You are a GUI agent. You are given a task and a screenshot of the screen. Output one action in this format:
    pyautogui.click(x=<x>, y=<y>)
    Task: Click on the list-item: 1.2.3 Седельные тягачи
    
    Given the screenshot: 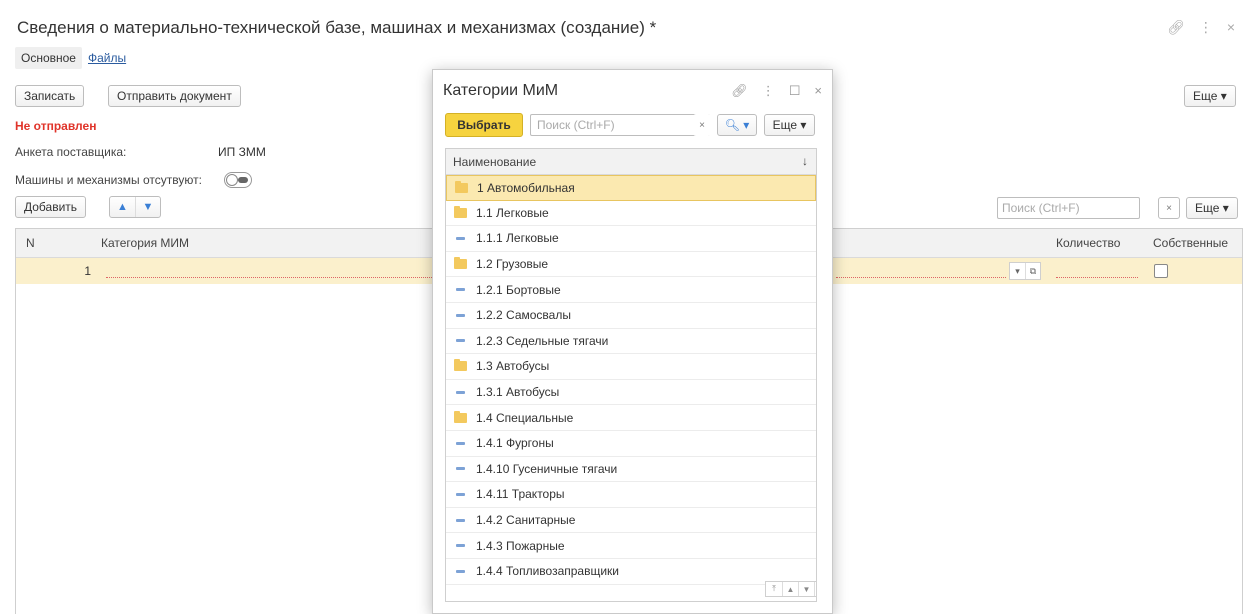 What is the action you would take?
    pyautogui.click(x=631, y=342)
    